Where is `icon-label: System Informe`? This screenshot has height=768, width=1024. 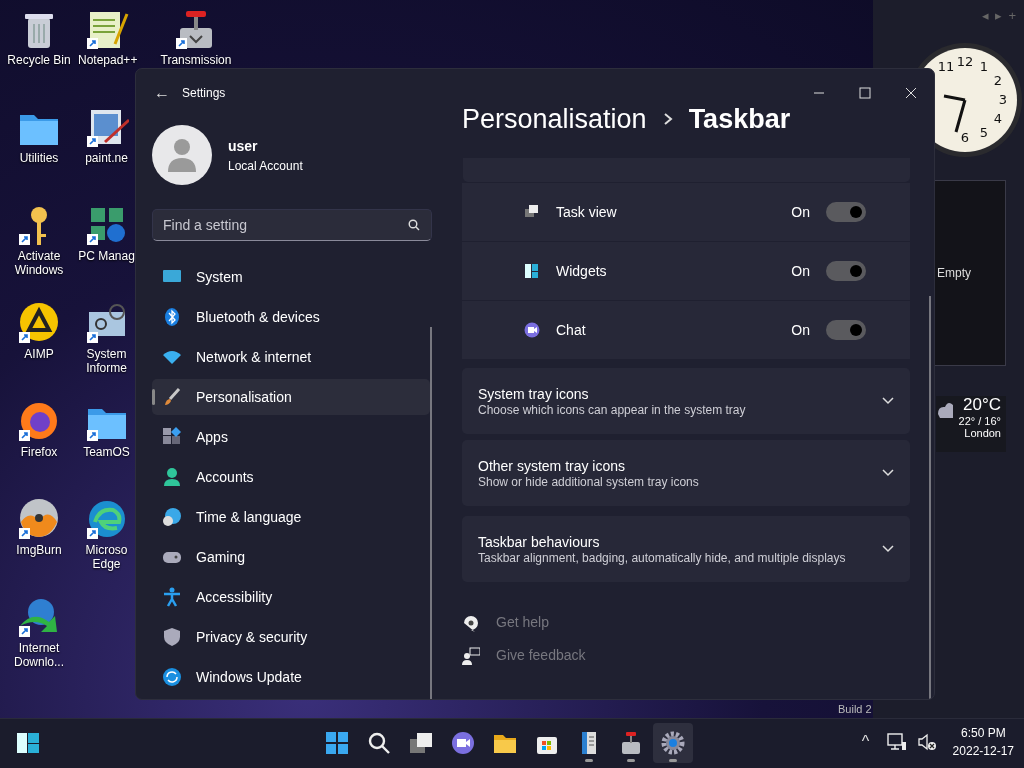
icon-label: System Informe is located at coordinates (106, 361).